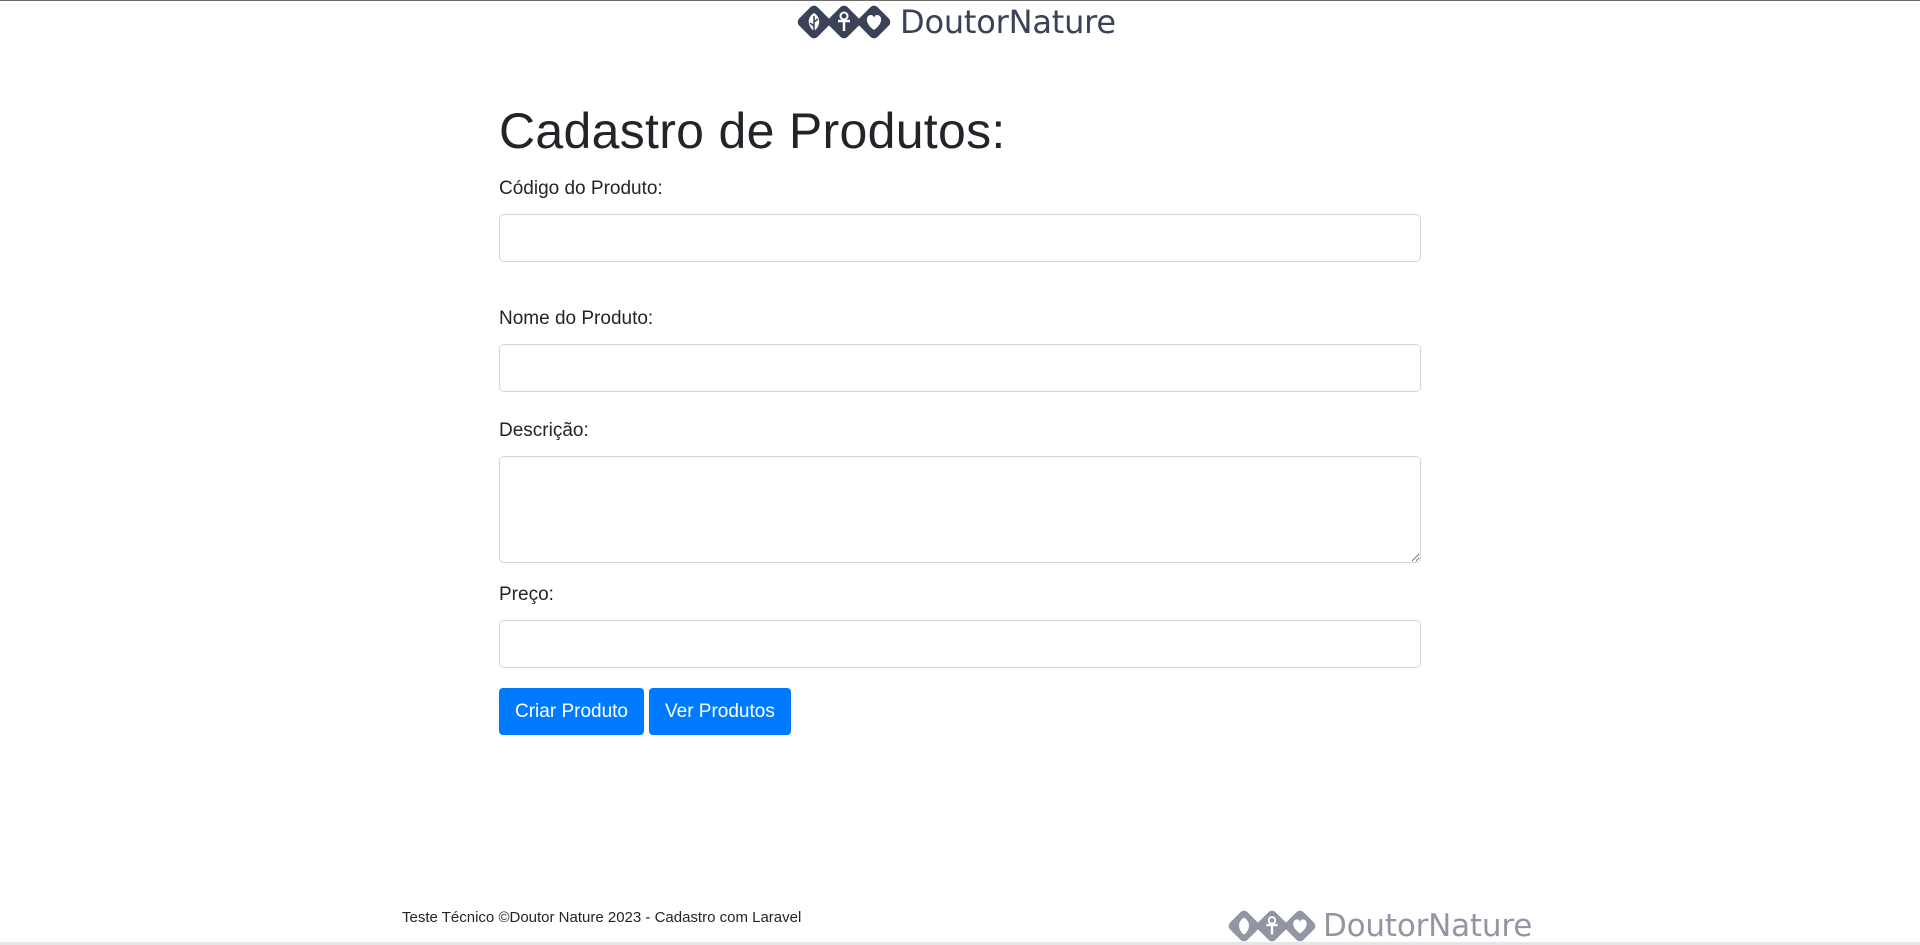 The height and width of the screenshot is (945, 1920). I want to click on form-actions: Criar Produto Ver Produtos, so click(960, 711).